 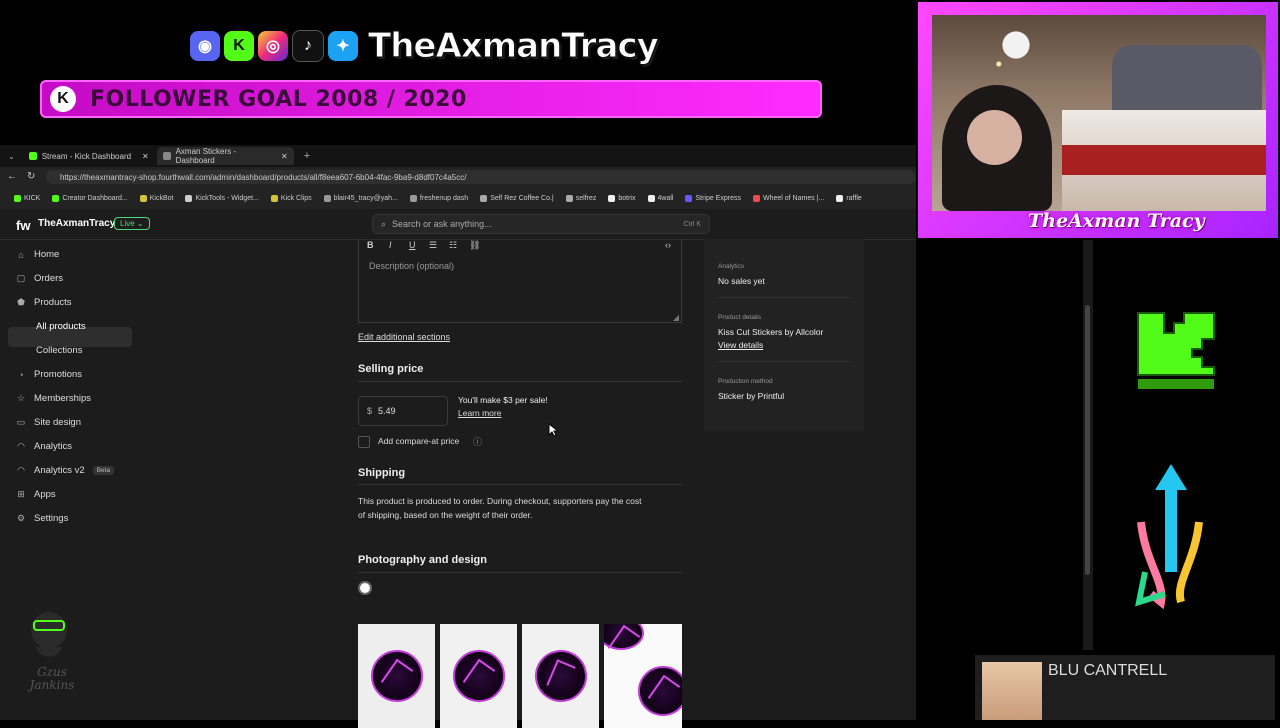 What do you see at coordinates (21, 398) in the screenshot?
I see `memberships-icon: ☆` at bounding box center [21, 398].